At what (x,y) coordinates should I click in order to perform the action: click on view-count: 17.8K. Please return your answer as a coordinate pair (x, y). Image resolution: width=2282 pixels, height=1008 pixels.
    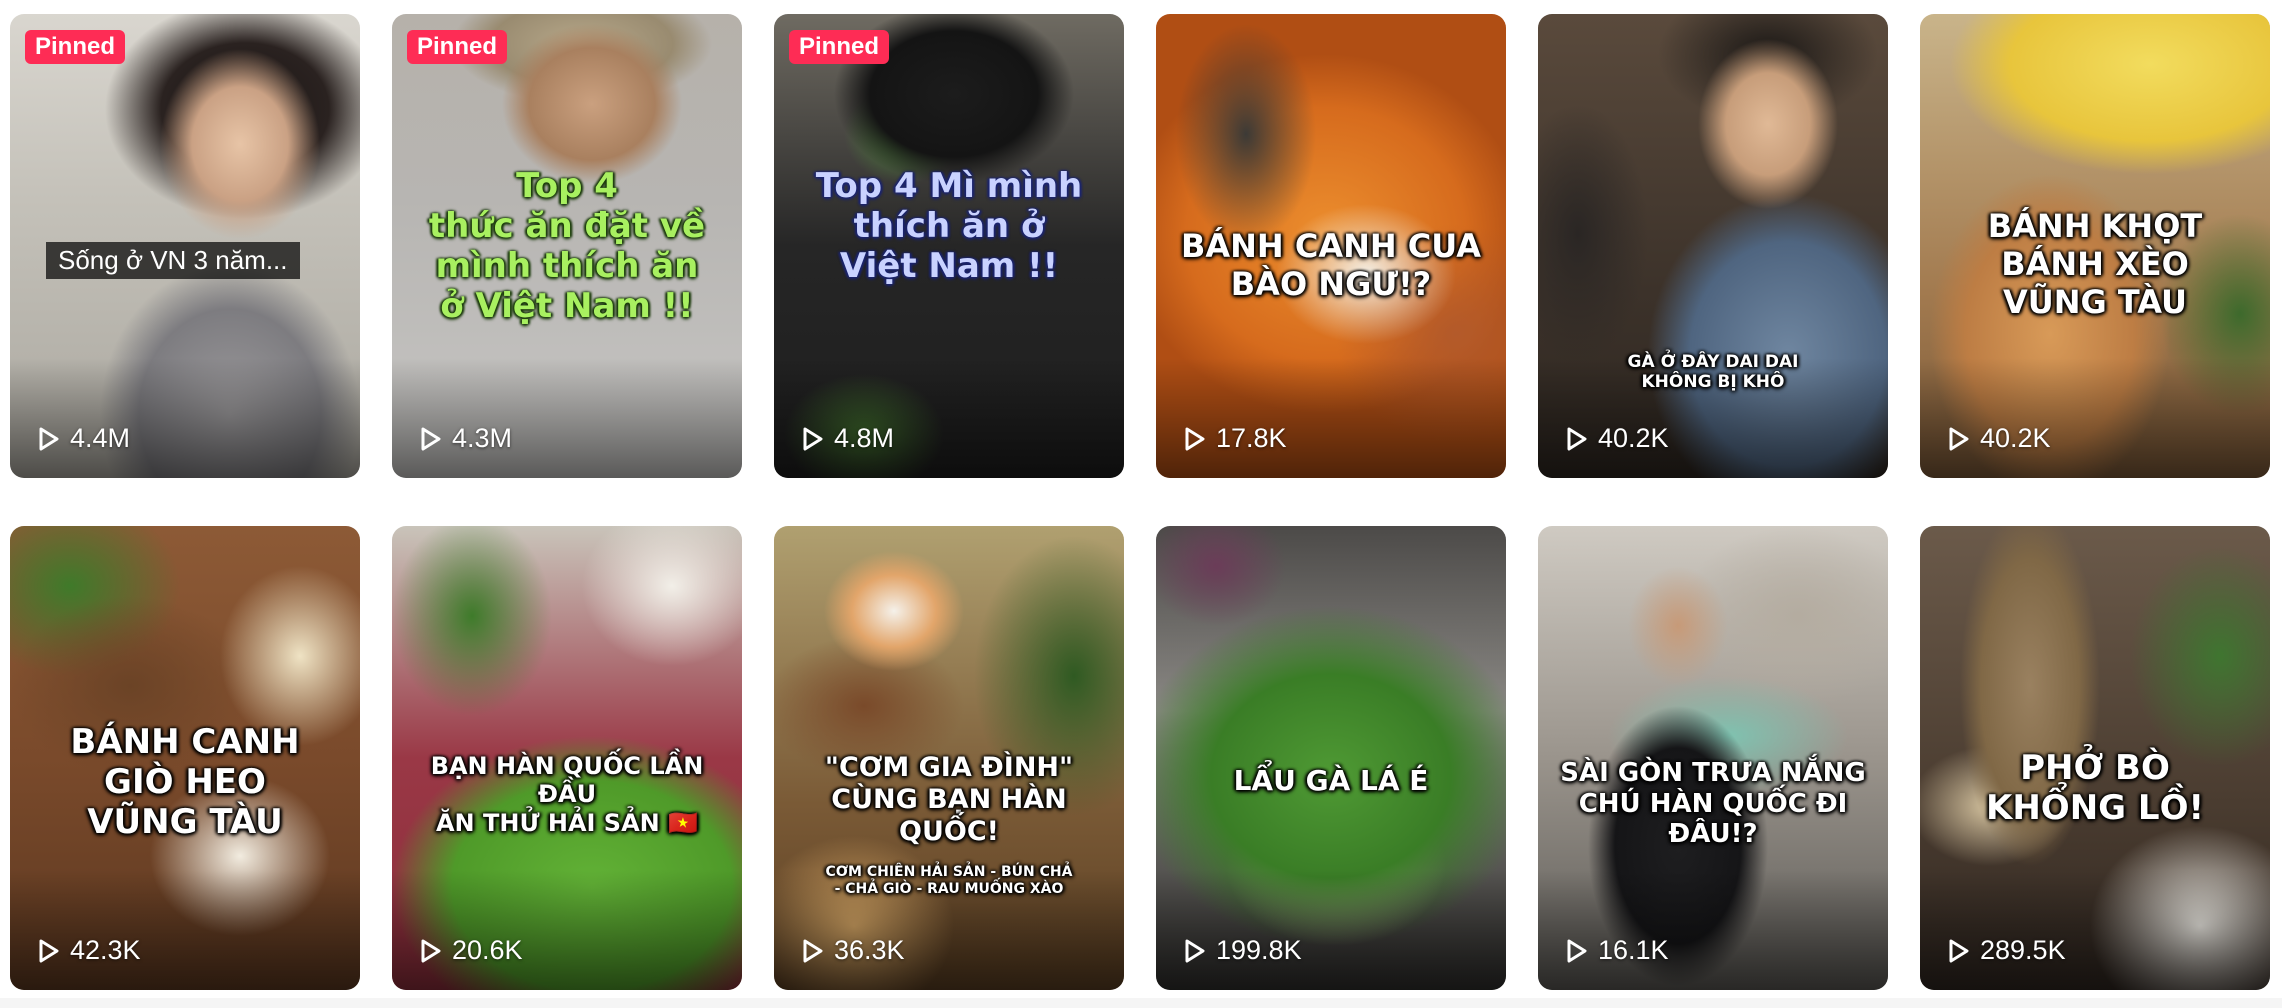
    Looking at the image, I should click on (1235, 438).